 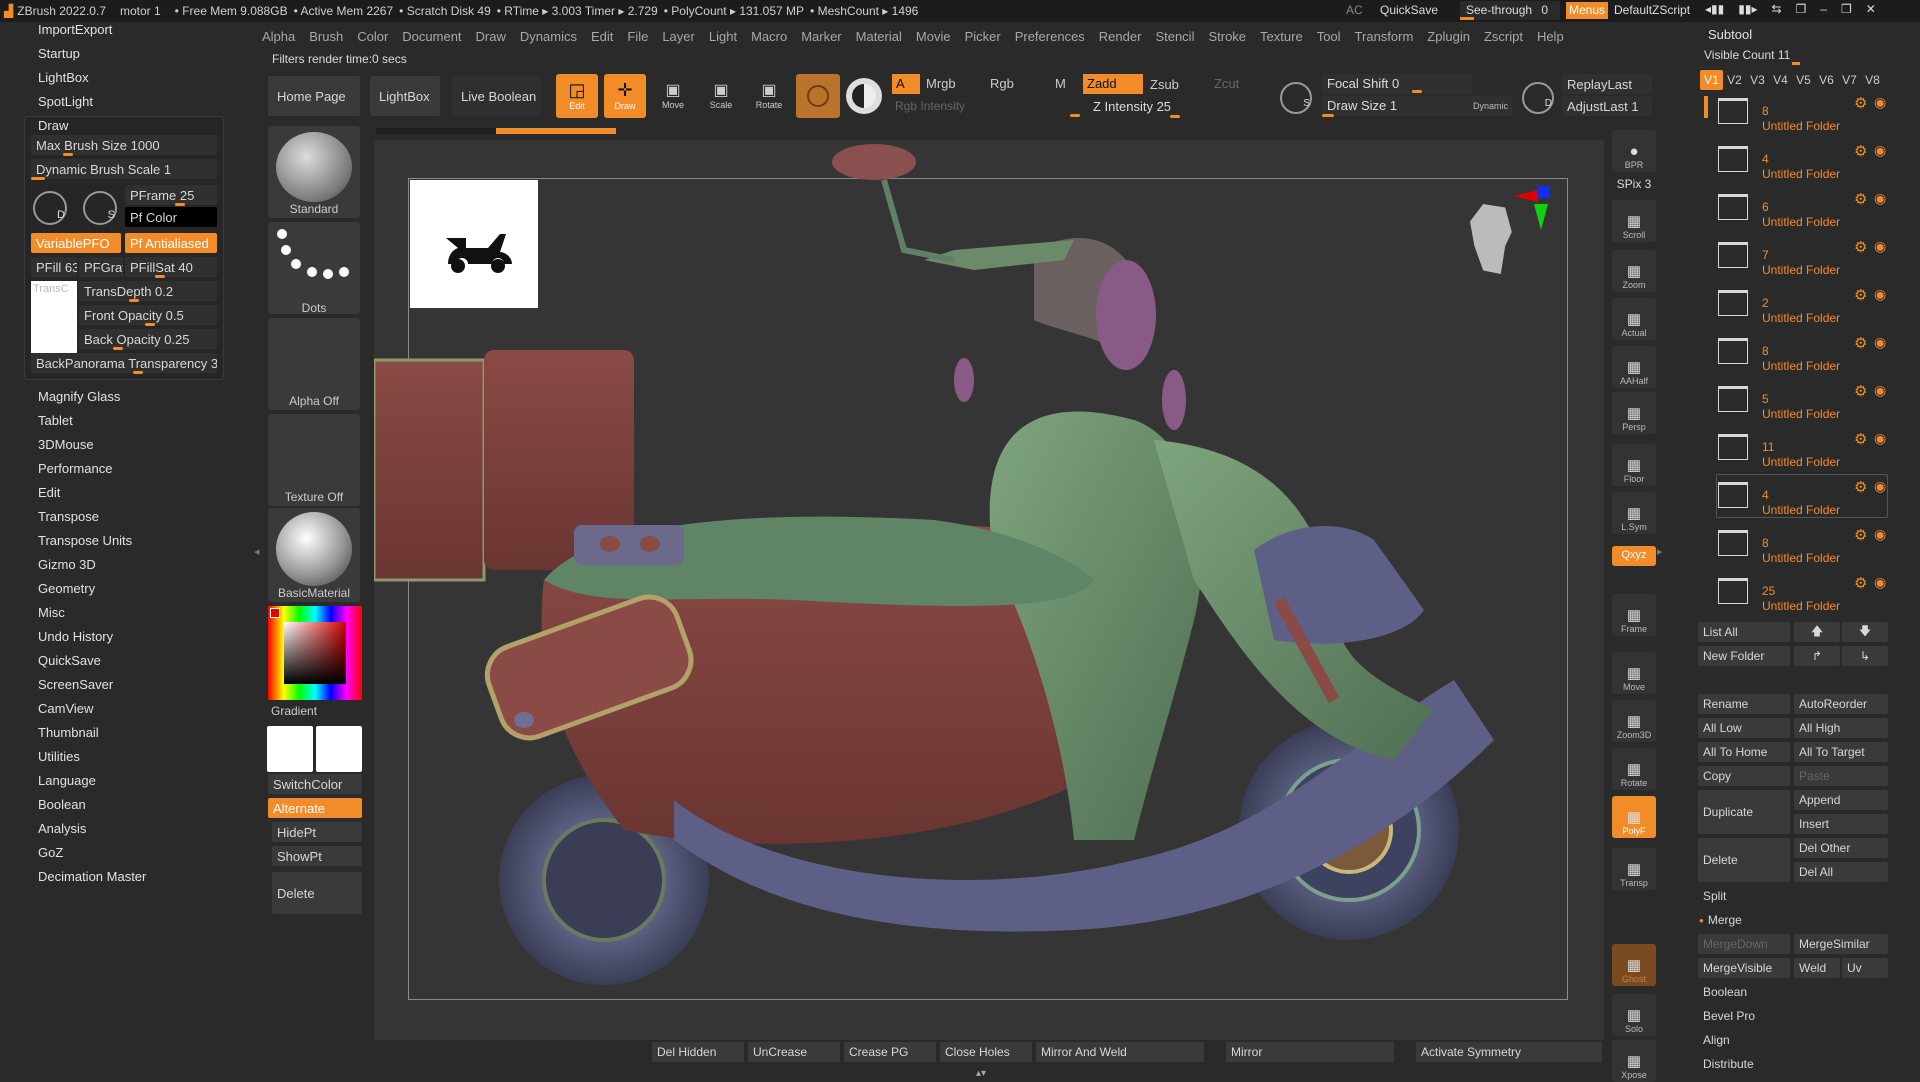 What do you see at coordinates (405, 96) in the screenshot?
I see `lightbox-button: LightBox` at bounding box center [405, 96].